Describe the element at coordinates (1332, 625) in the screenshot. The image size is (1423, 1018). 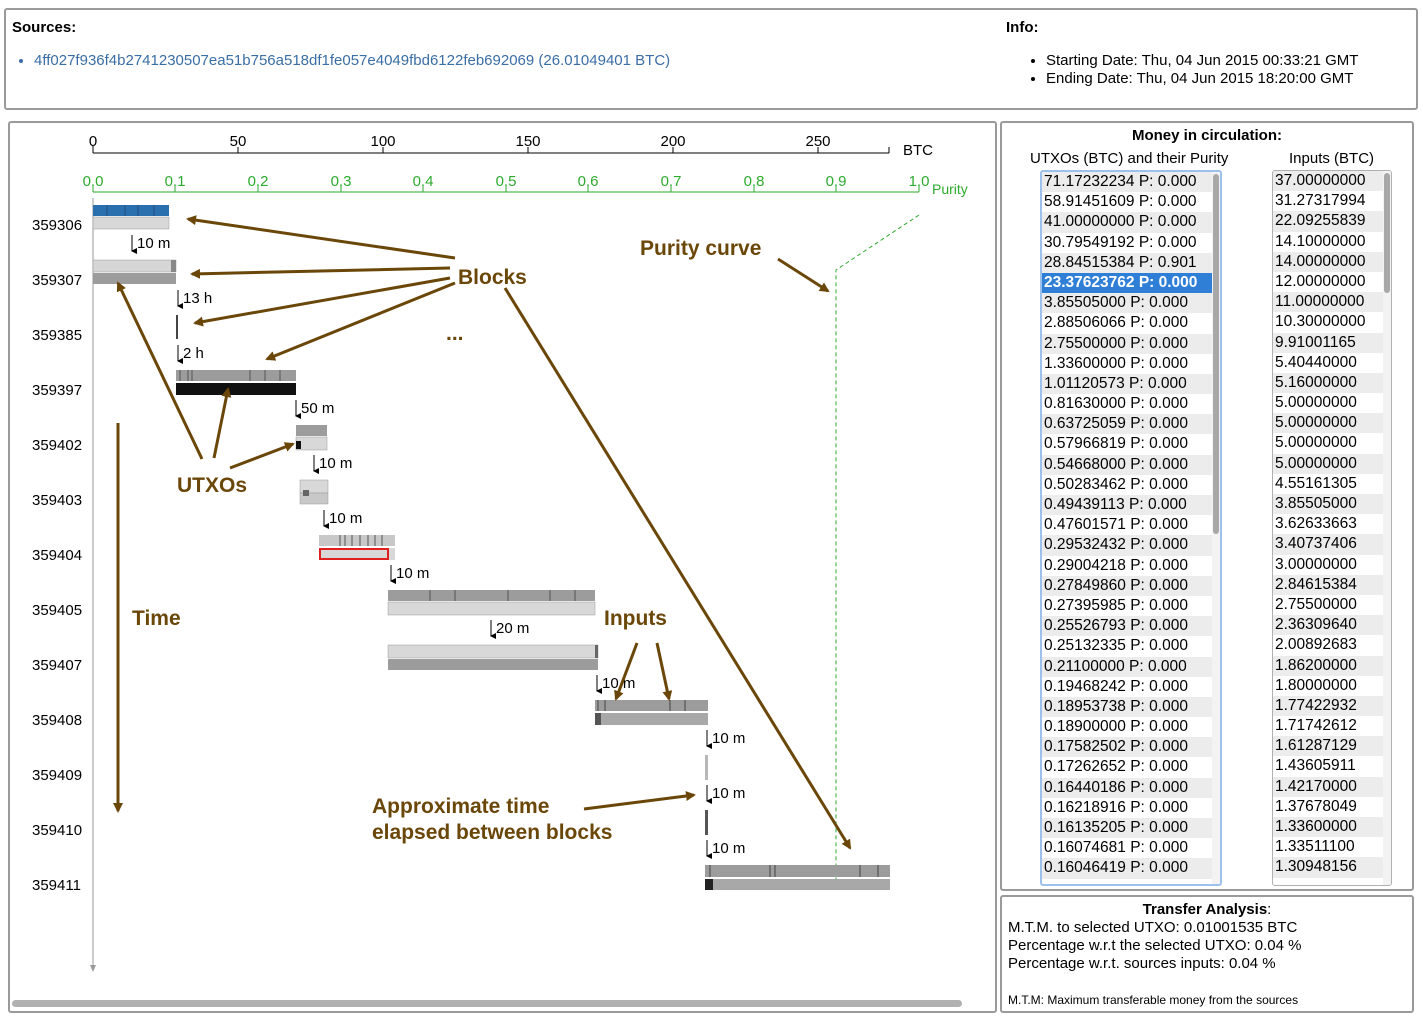
I see `input-list-item: 2.36309640` at that location.